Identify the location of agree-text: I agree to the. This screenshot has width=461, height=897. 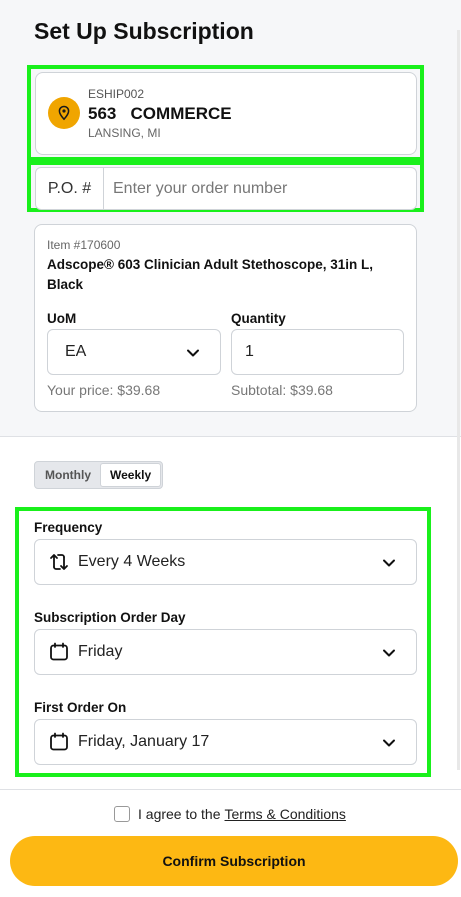
(179, 814).